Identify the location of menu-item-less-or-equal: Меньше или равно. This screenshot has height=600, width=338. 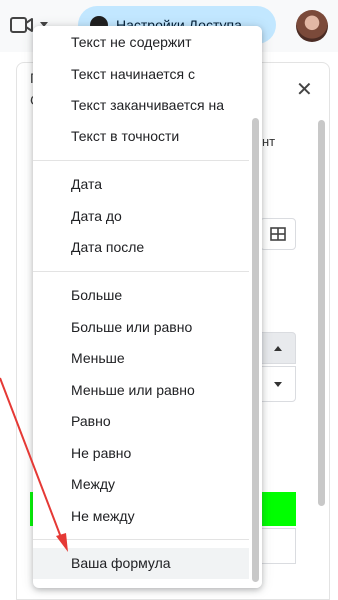
(141, 390).